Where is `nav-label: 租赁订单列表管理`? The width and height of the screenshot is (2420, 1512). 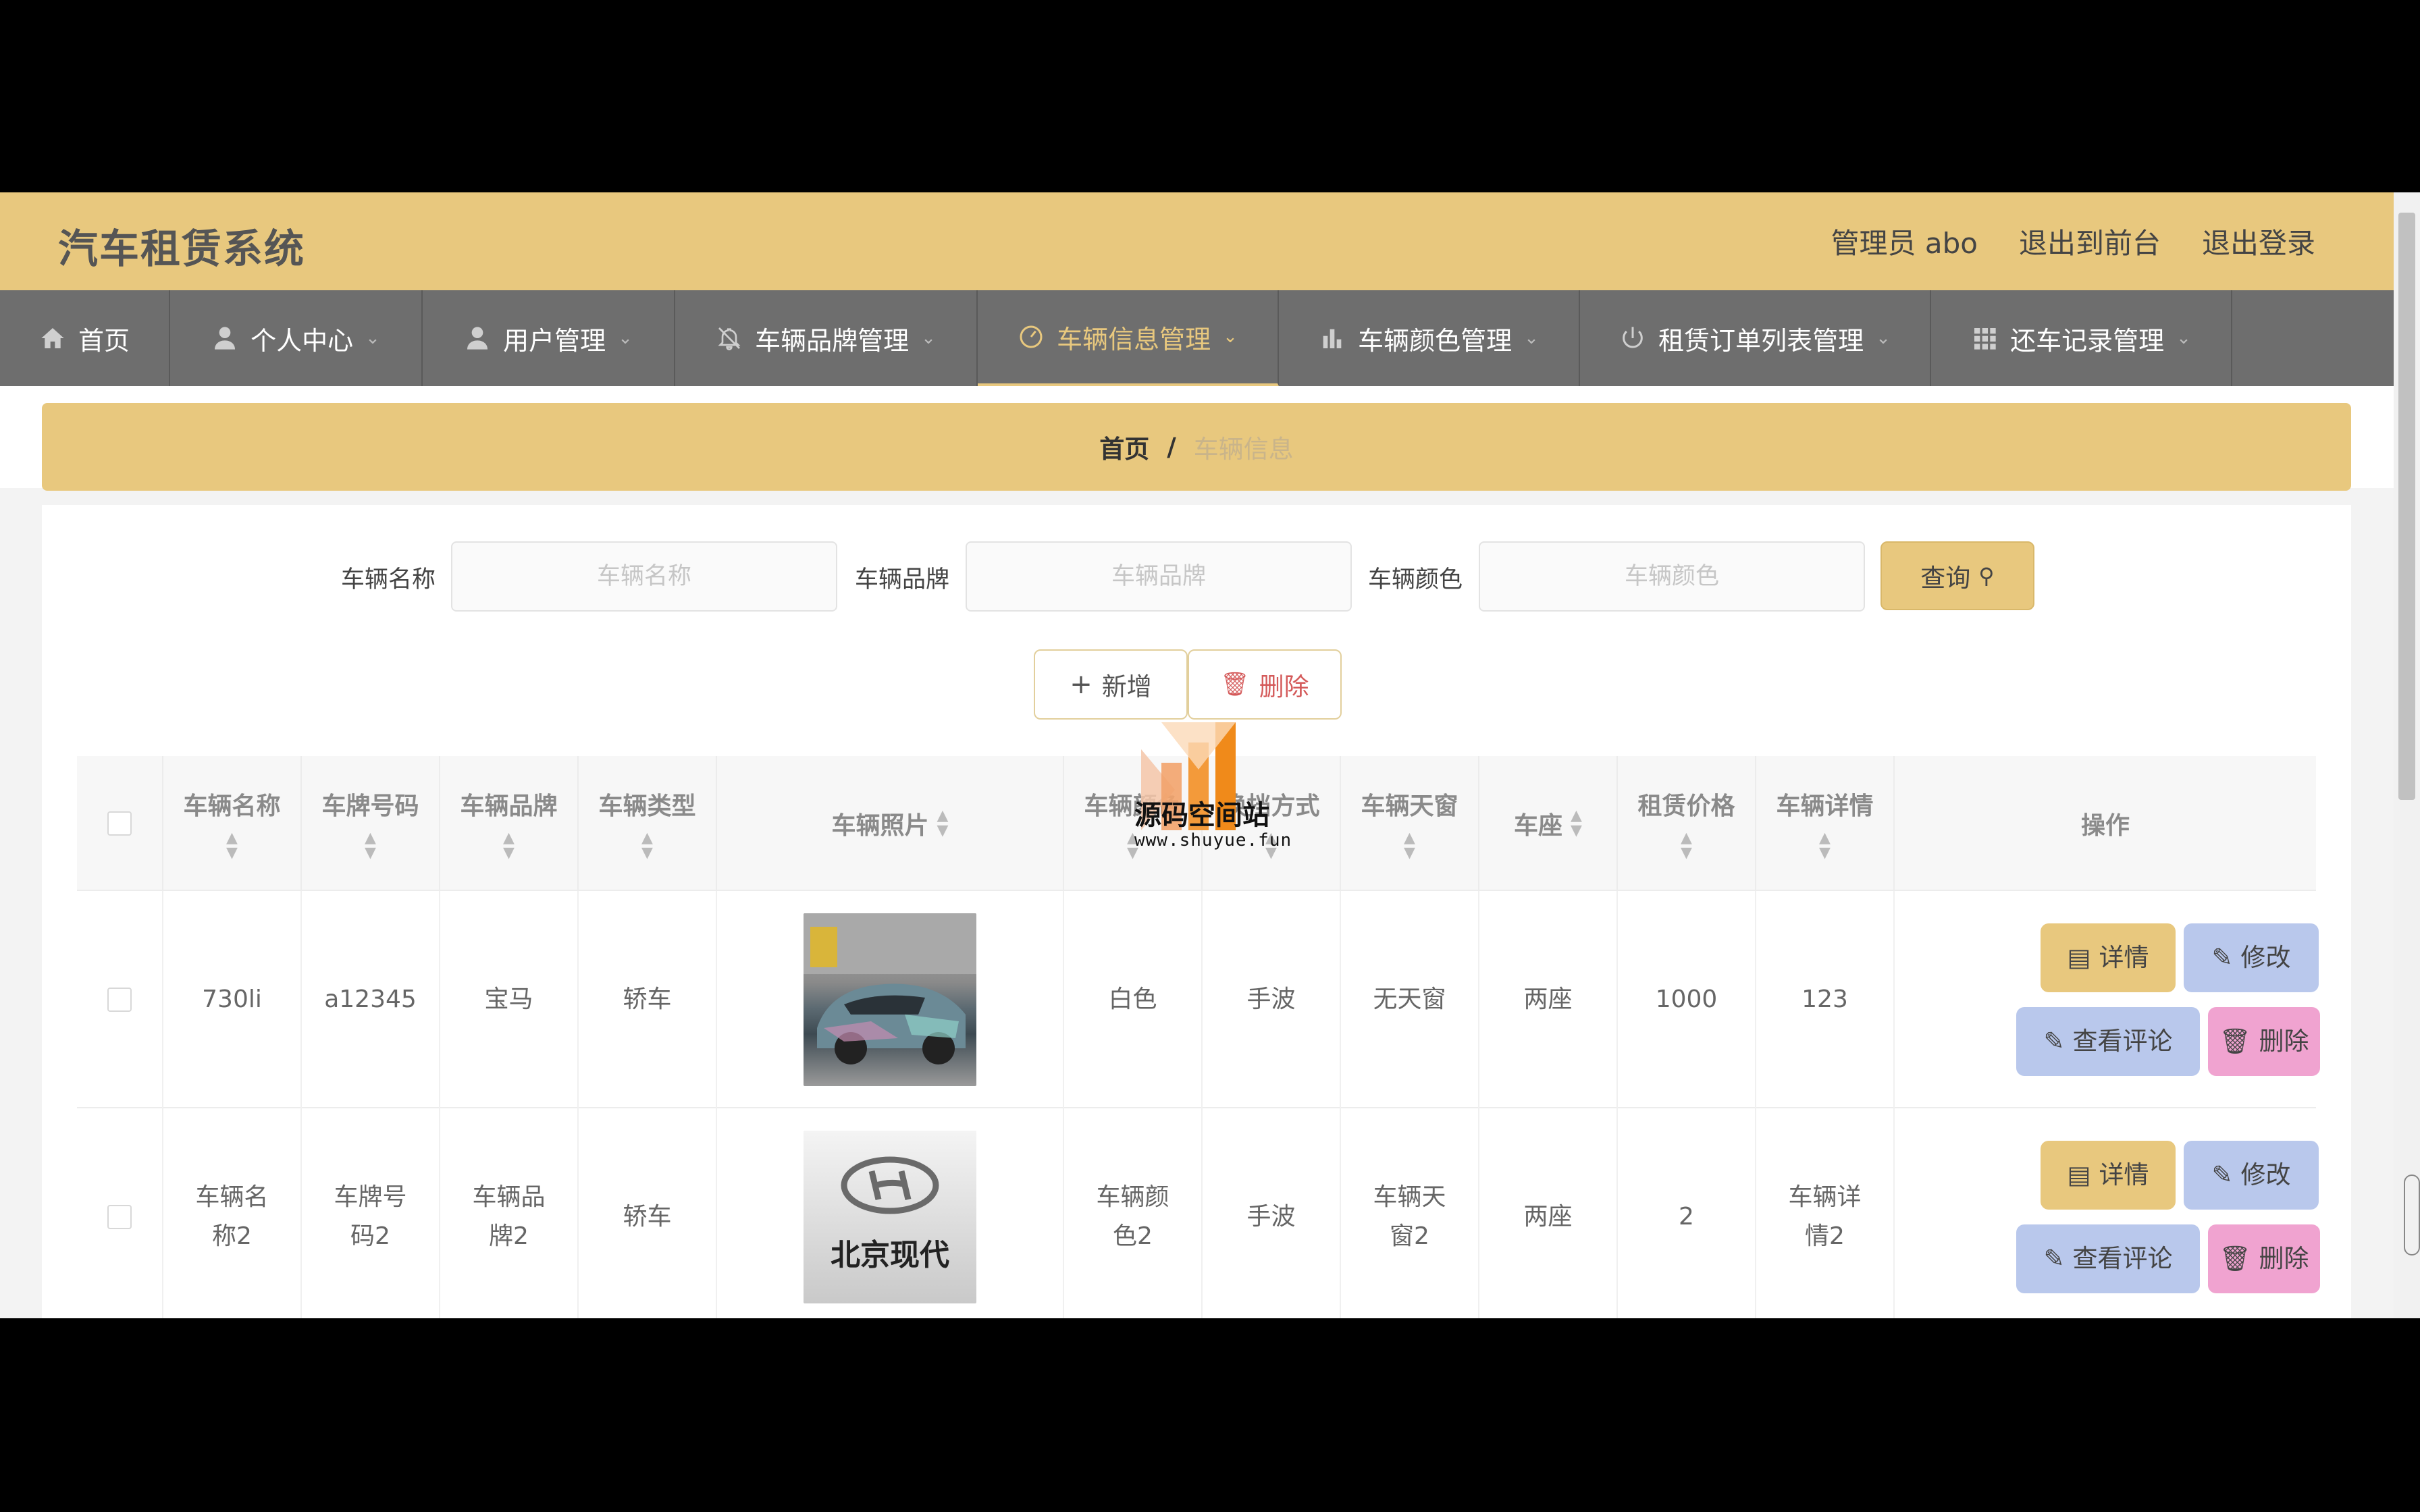 nav-label: 租赁订单列表管理 is located at coordinates (1761, 340).